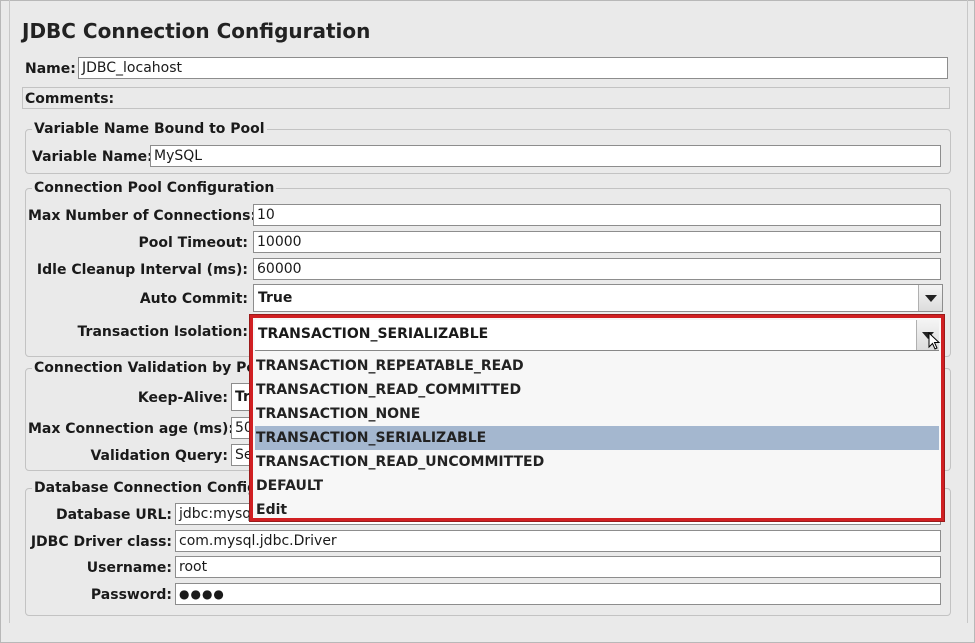 Image resolution: width=975 pixels, height=643 pixels. I want to click on page-title: JDBC Connection Configuration, so click(196, 31).